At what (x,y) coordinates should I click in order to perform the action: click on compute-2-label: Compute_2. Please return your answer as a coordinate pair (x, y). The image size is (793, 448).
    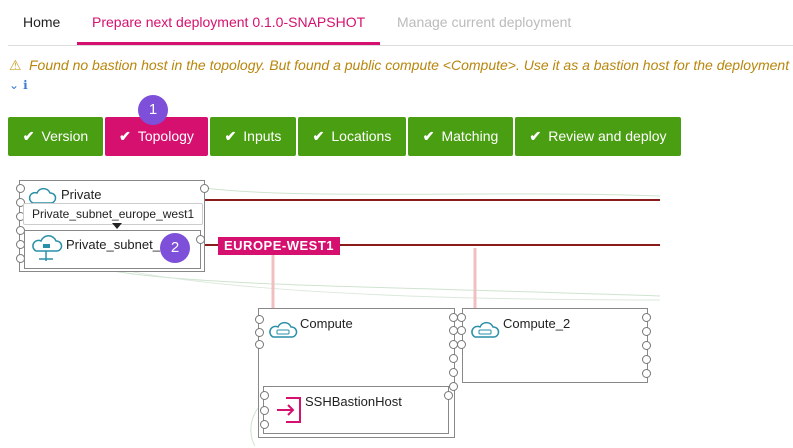
    Looking at the image, I should click on (537, 323).